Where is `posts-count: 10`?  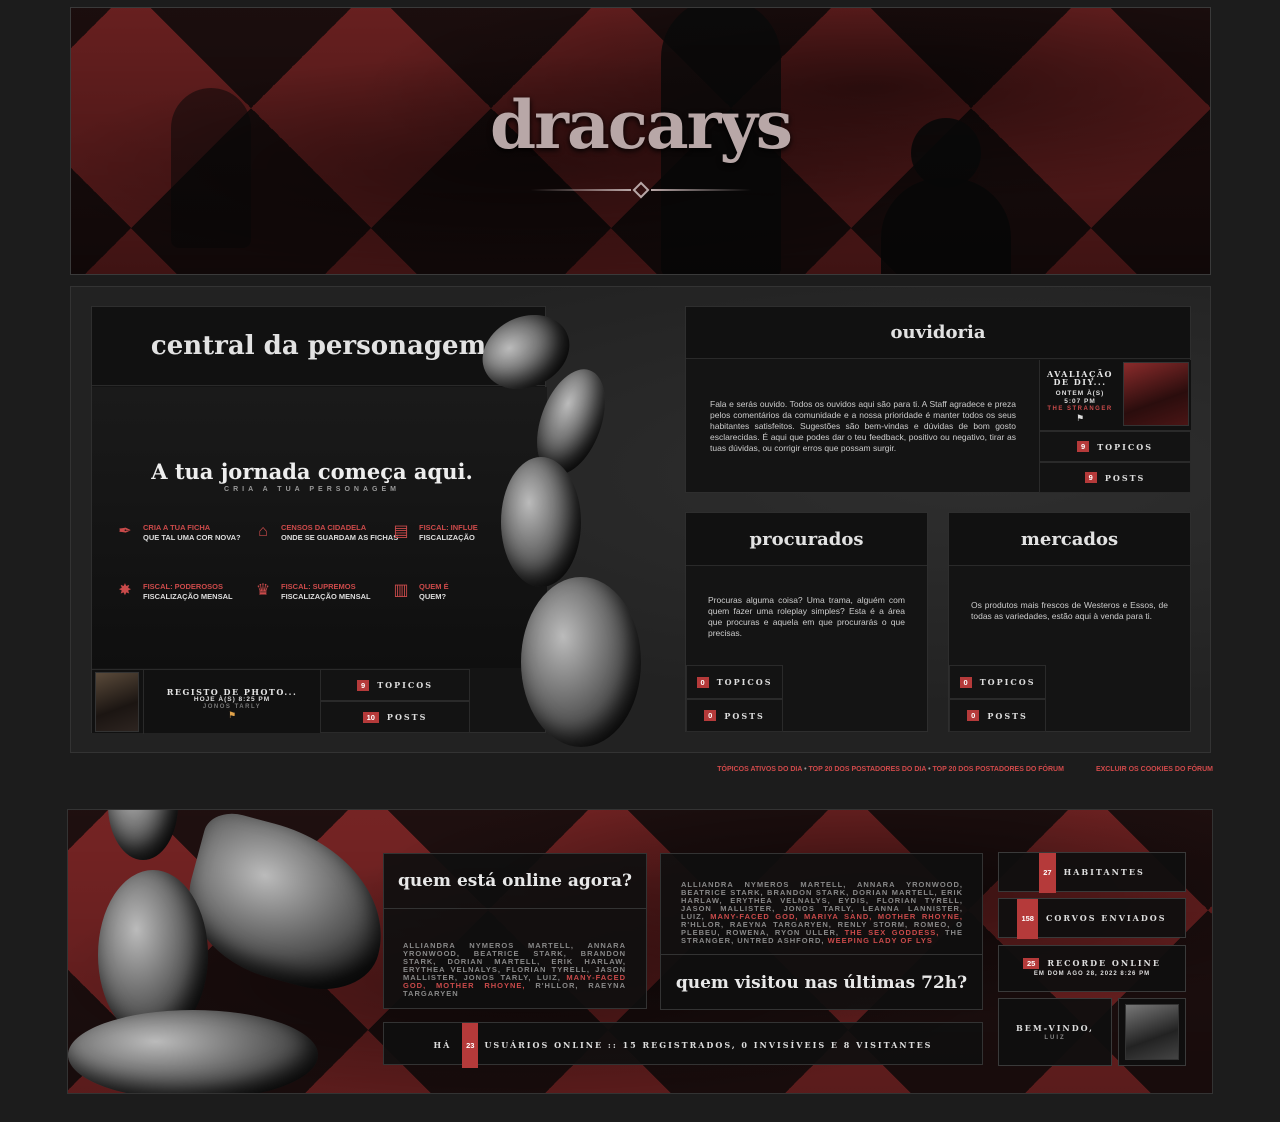
posts-count: 10 is located at coordinates (370, 717).